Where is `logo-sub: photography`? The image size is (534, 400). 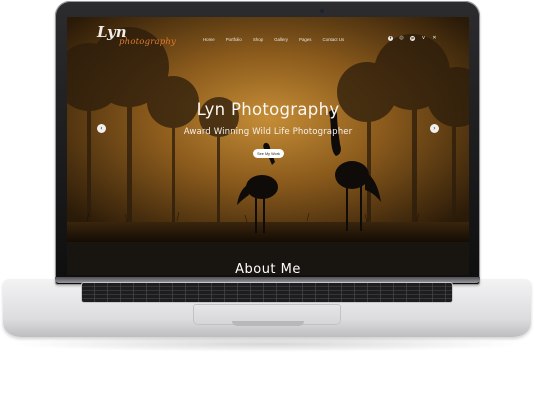
logo-sub: photography is located at coordinates (148, 42).